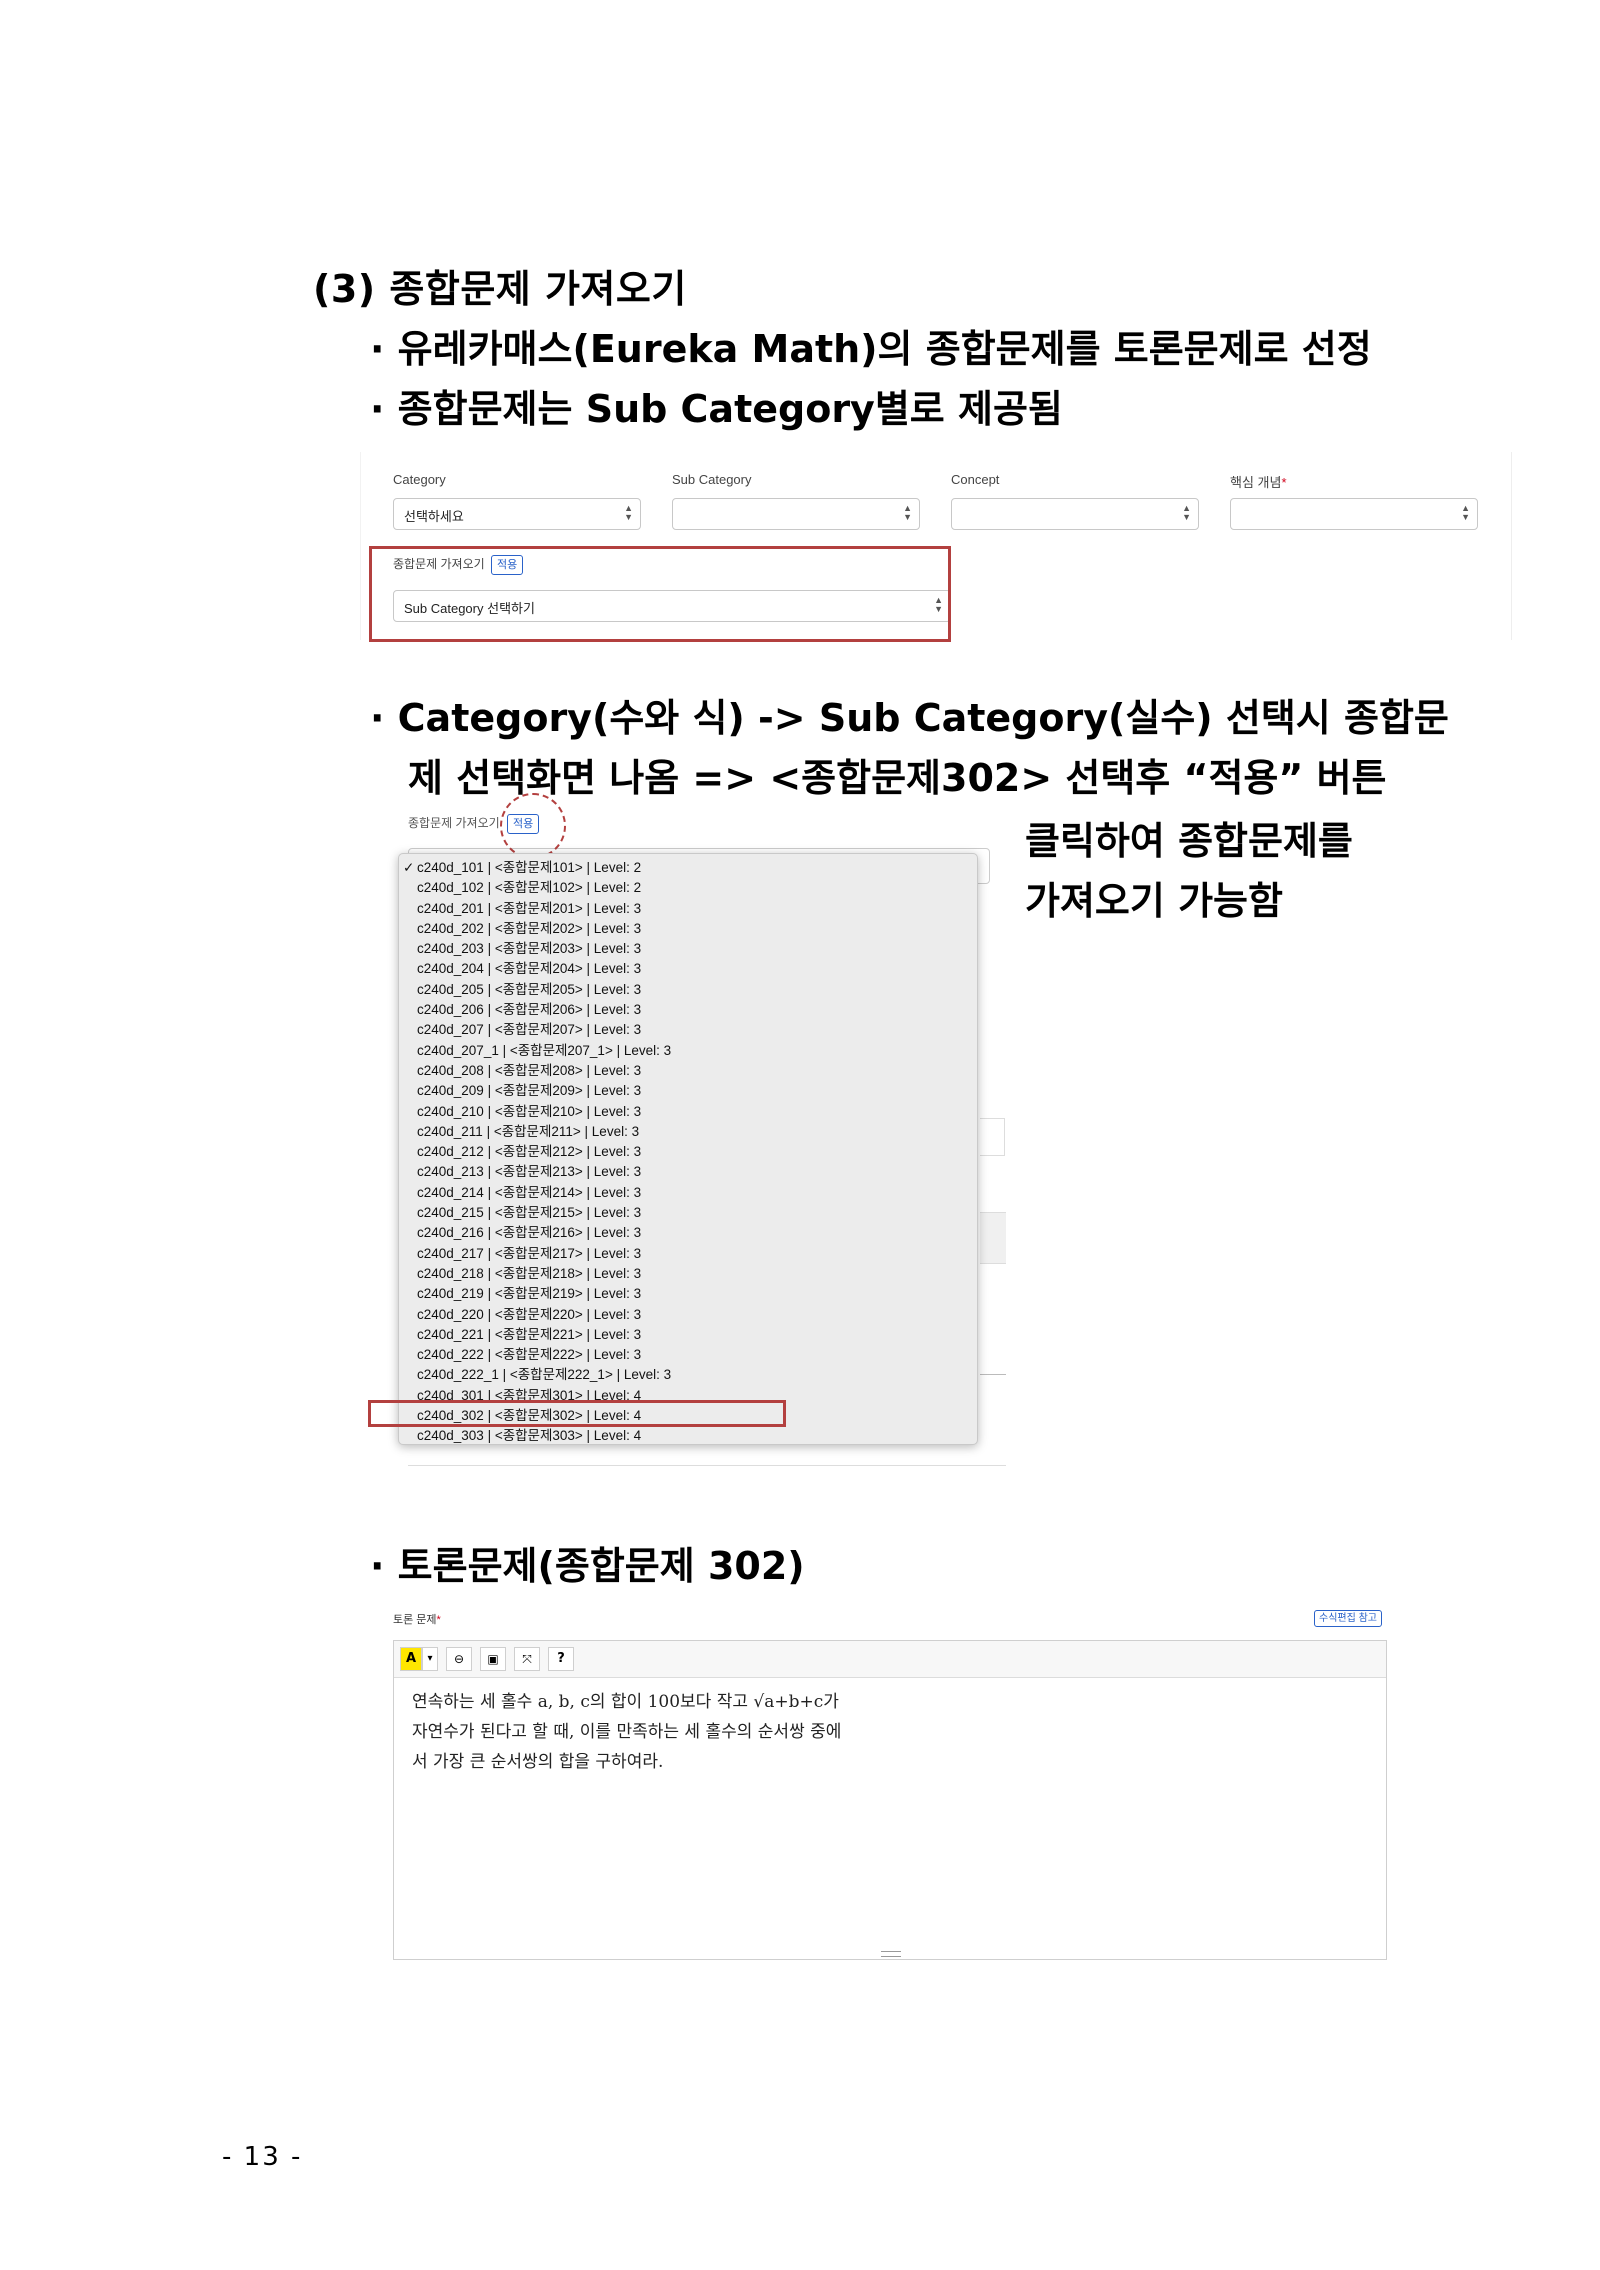 The image size is (1600, 2270). I want to click on image-glyph: ▣, so click(493, 1659).